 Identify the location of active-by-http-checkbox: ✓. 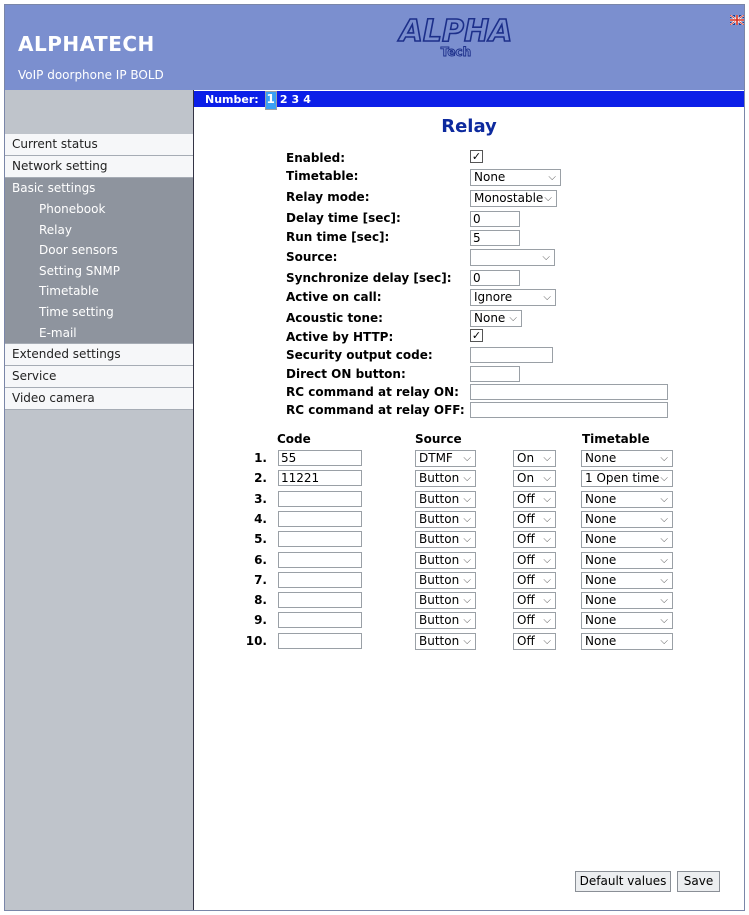
(476, 335).